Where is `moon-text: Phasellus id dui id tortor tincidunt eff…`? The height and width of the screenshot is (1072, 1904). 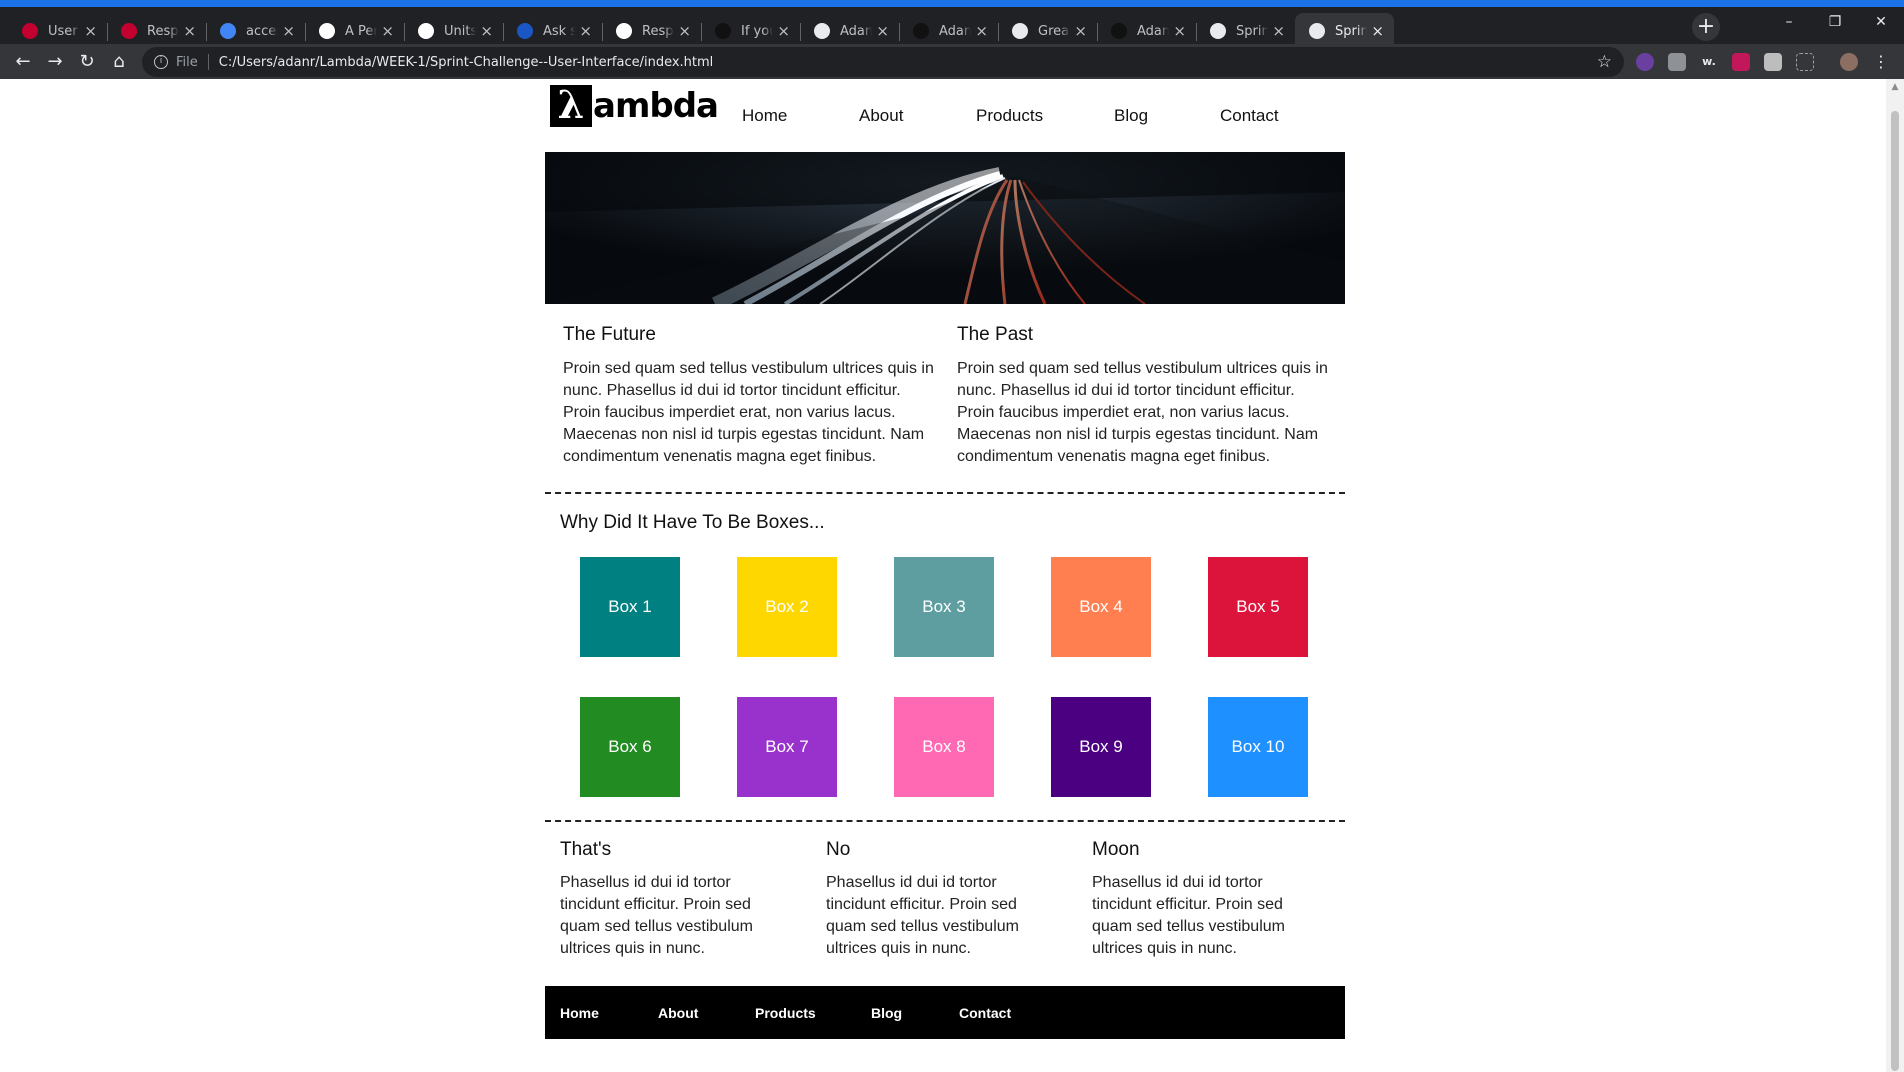 moon-text: Phasellus id dui id tortor tincidunt eff… is located at coordinates (1188, 915).